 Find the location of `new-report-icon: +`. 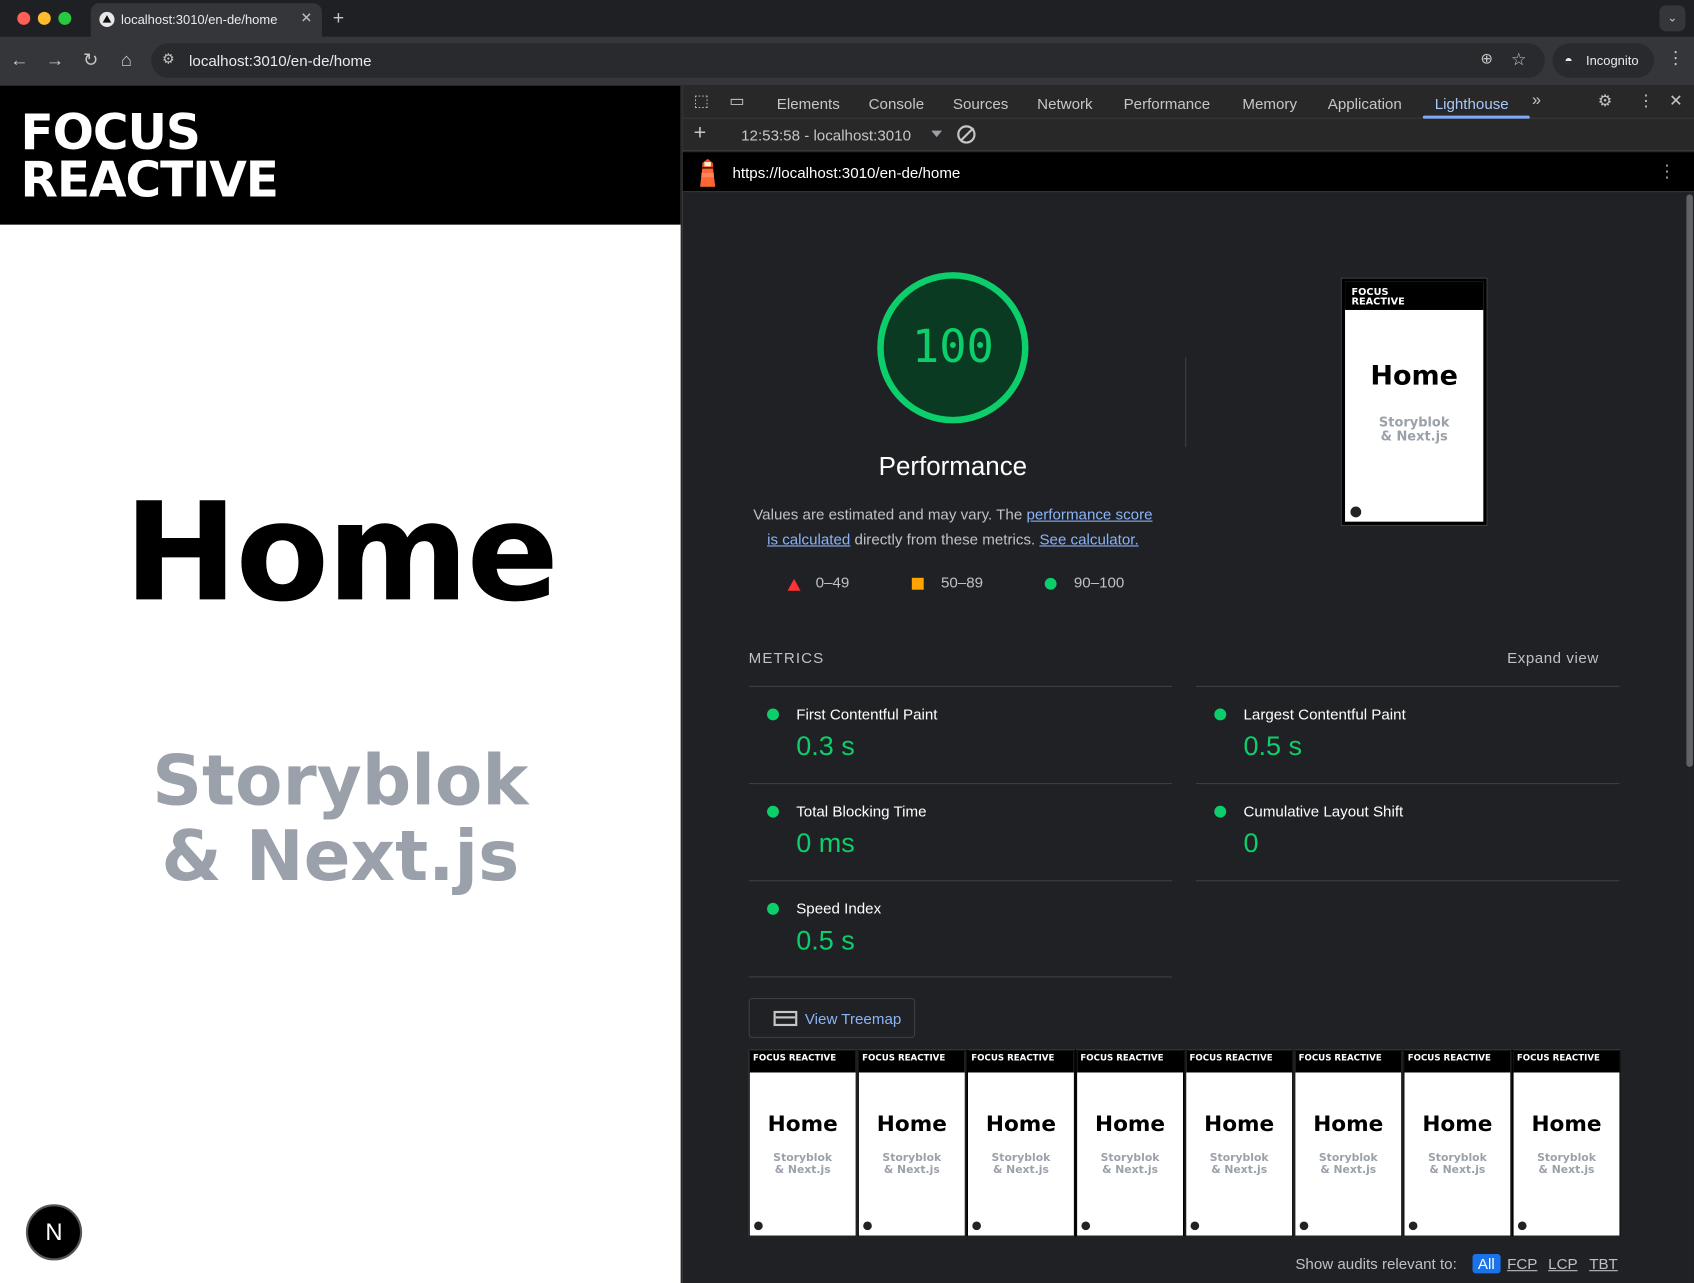

new-report-icon: + is located at coordinates (700, 133).